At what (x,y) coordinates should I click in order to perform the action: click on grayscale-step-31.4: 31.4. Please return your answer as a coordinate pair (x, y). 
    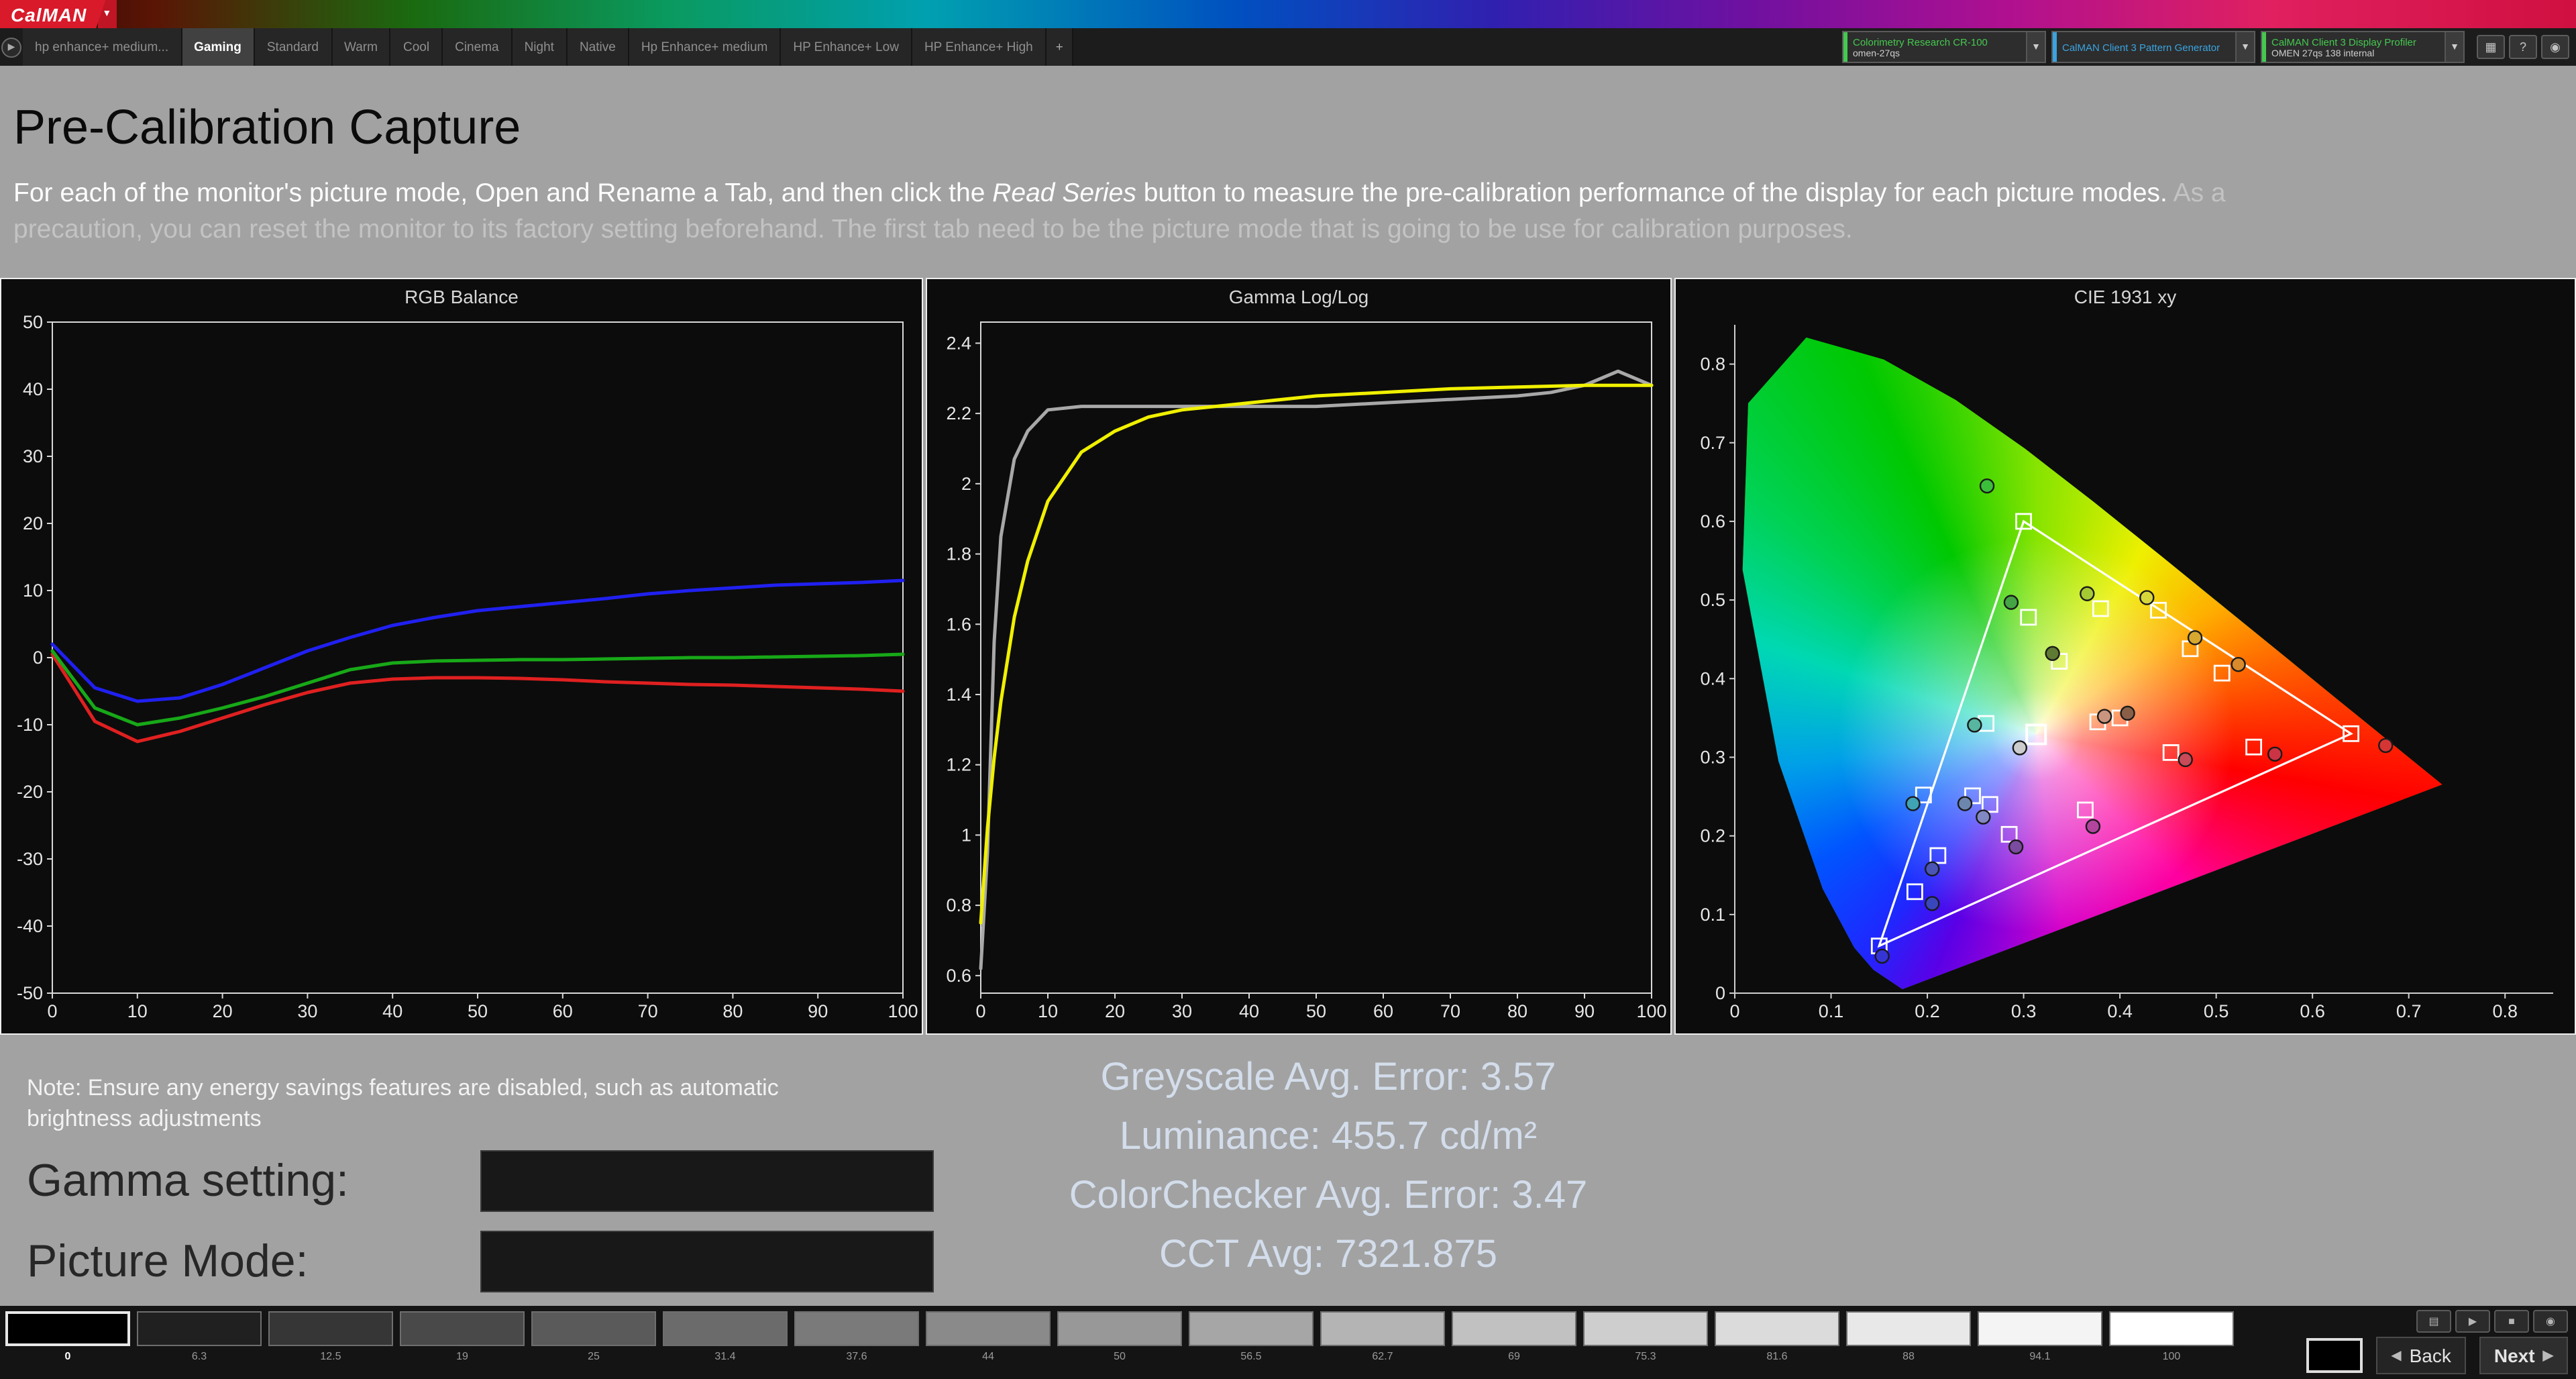
    Looking at the image, I should click on (725, 1336).